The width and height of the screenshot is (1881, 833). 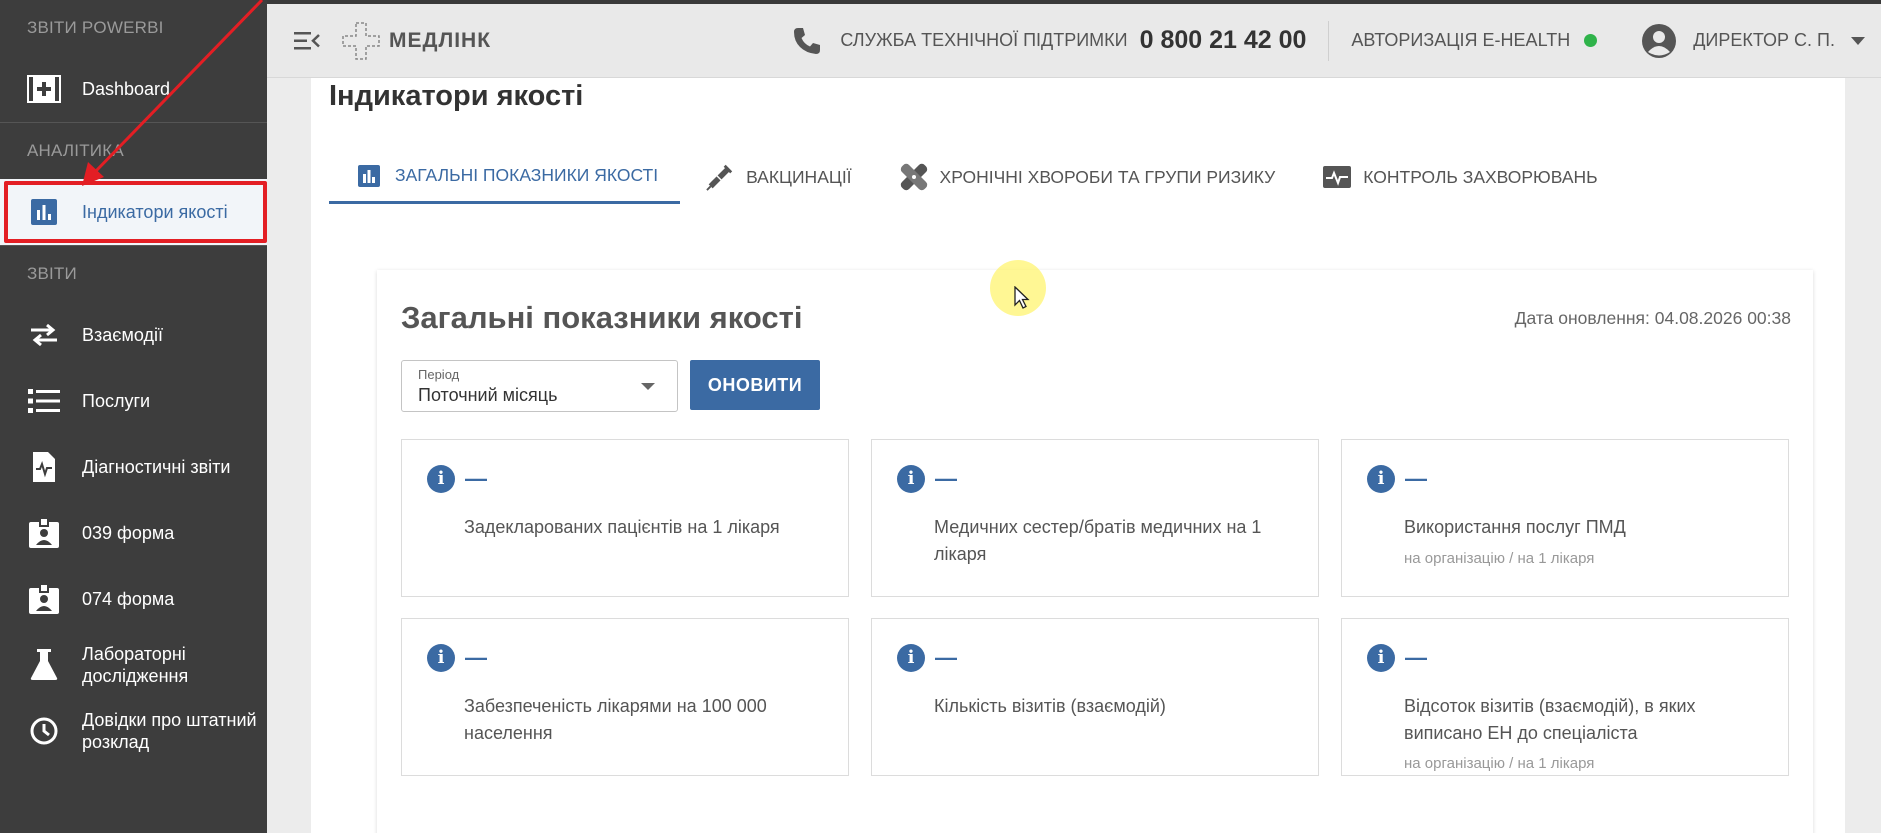 I want to click on sidebar-item-form-074: 074 форма, so click(x=133, y=599).